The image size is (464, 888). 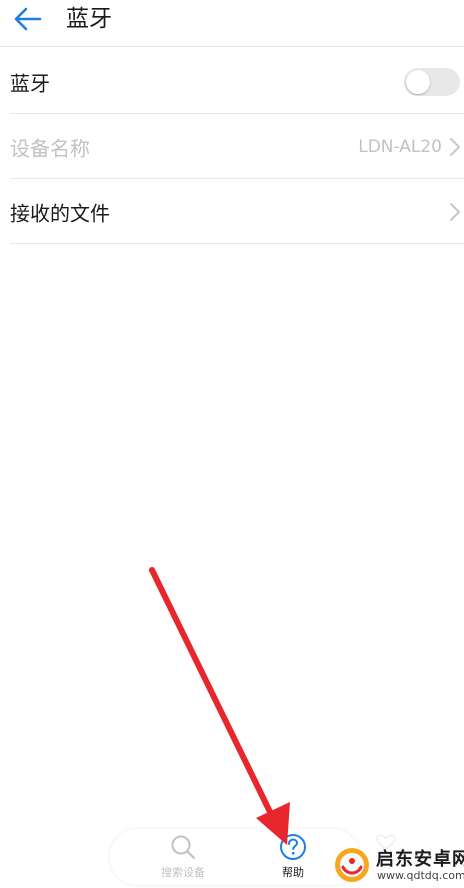 I want to click on search-devices-label: 搜索设备, so click(x=183, y=872).